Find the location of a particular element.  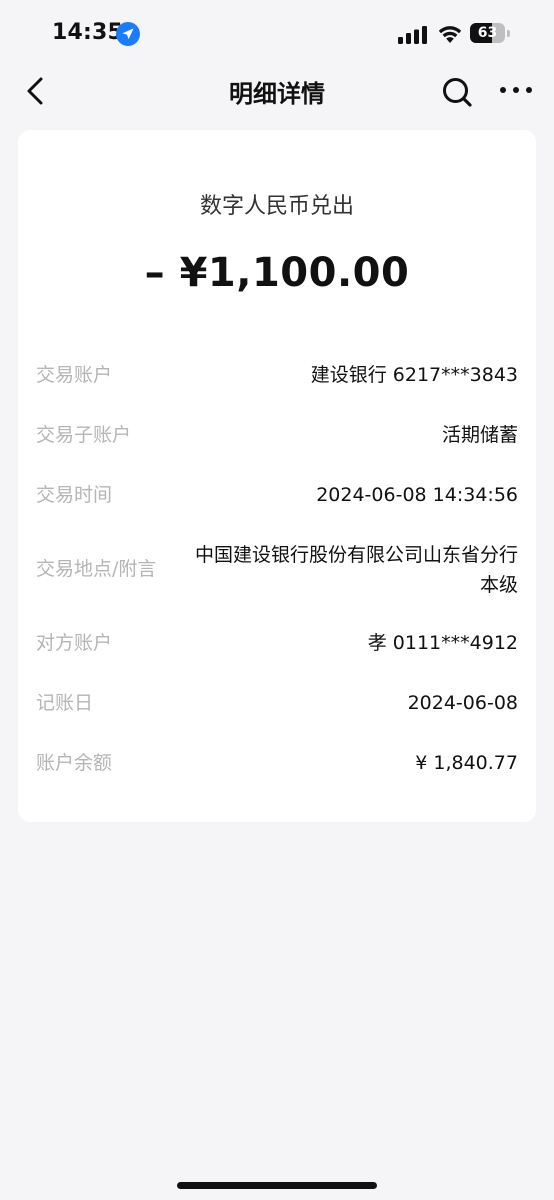

posting-date-label: 记账日 is located at coordinates (65, 703).